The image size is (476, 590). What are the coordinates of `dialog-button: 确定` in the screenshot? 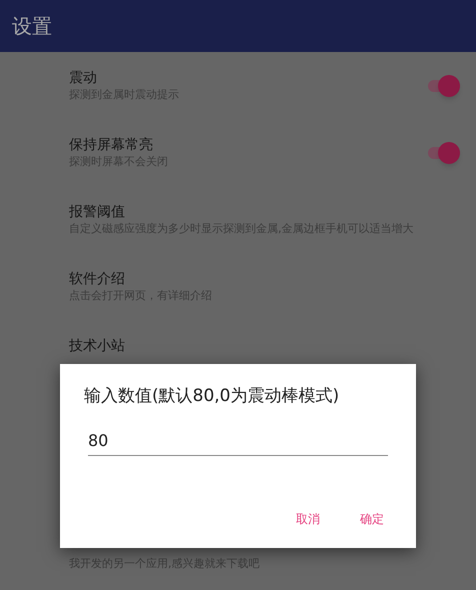 It's located at (372, 519).